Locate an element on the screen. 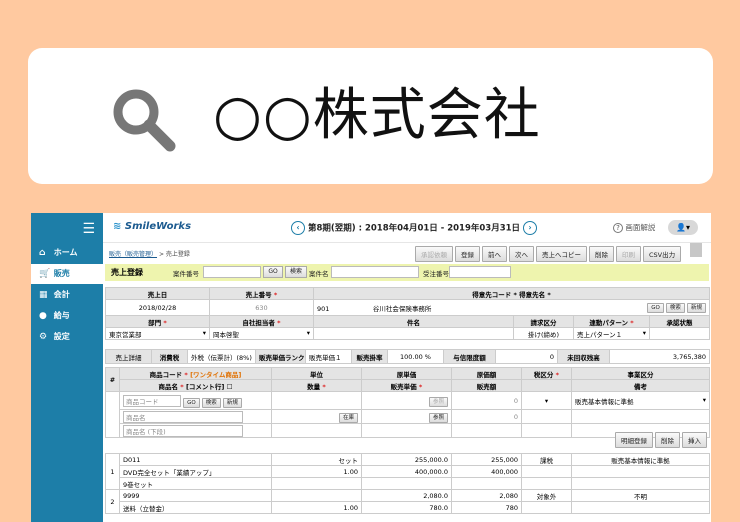 The width and height of the screenshot is (740, 522). search-icon is located at coordinates (144, 120).